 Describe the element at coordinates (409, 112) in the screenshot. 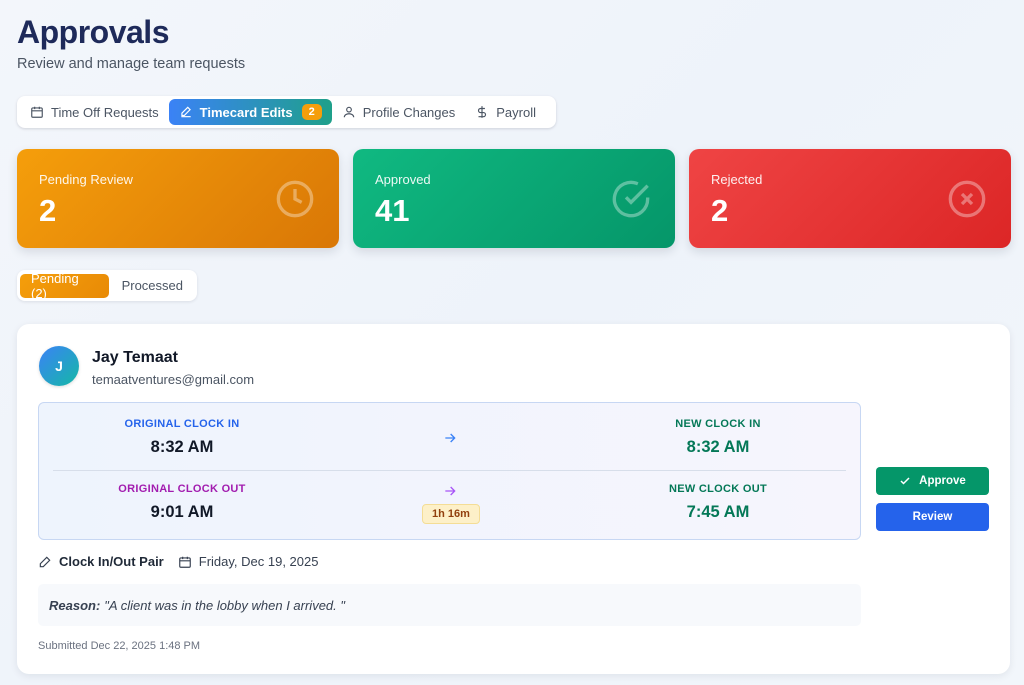

I see `tab-label: Profile Changes` at that location.